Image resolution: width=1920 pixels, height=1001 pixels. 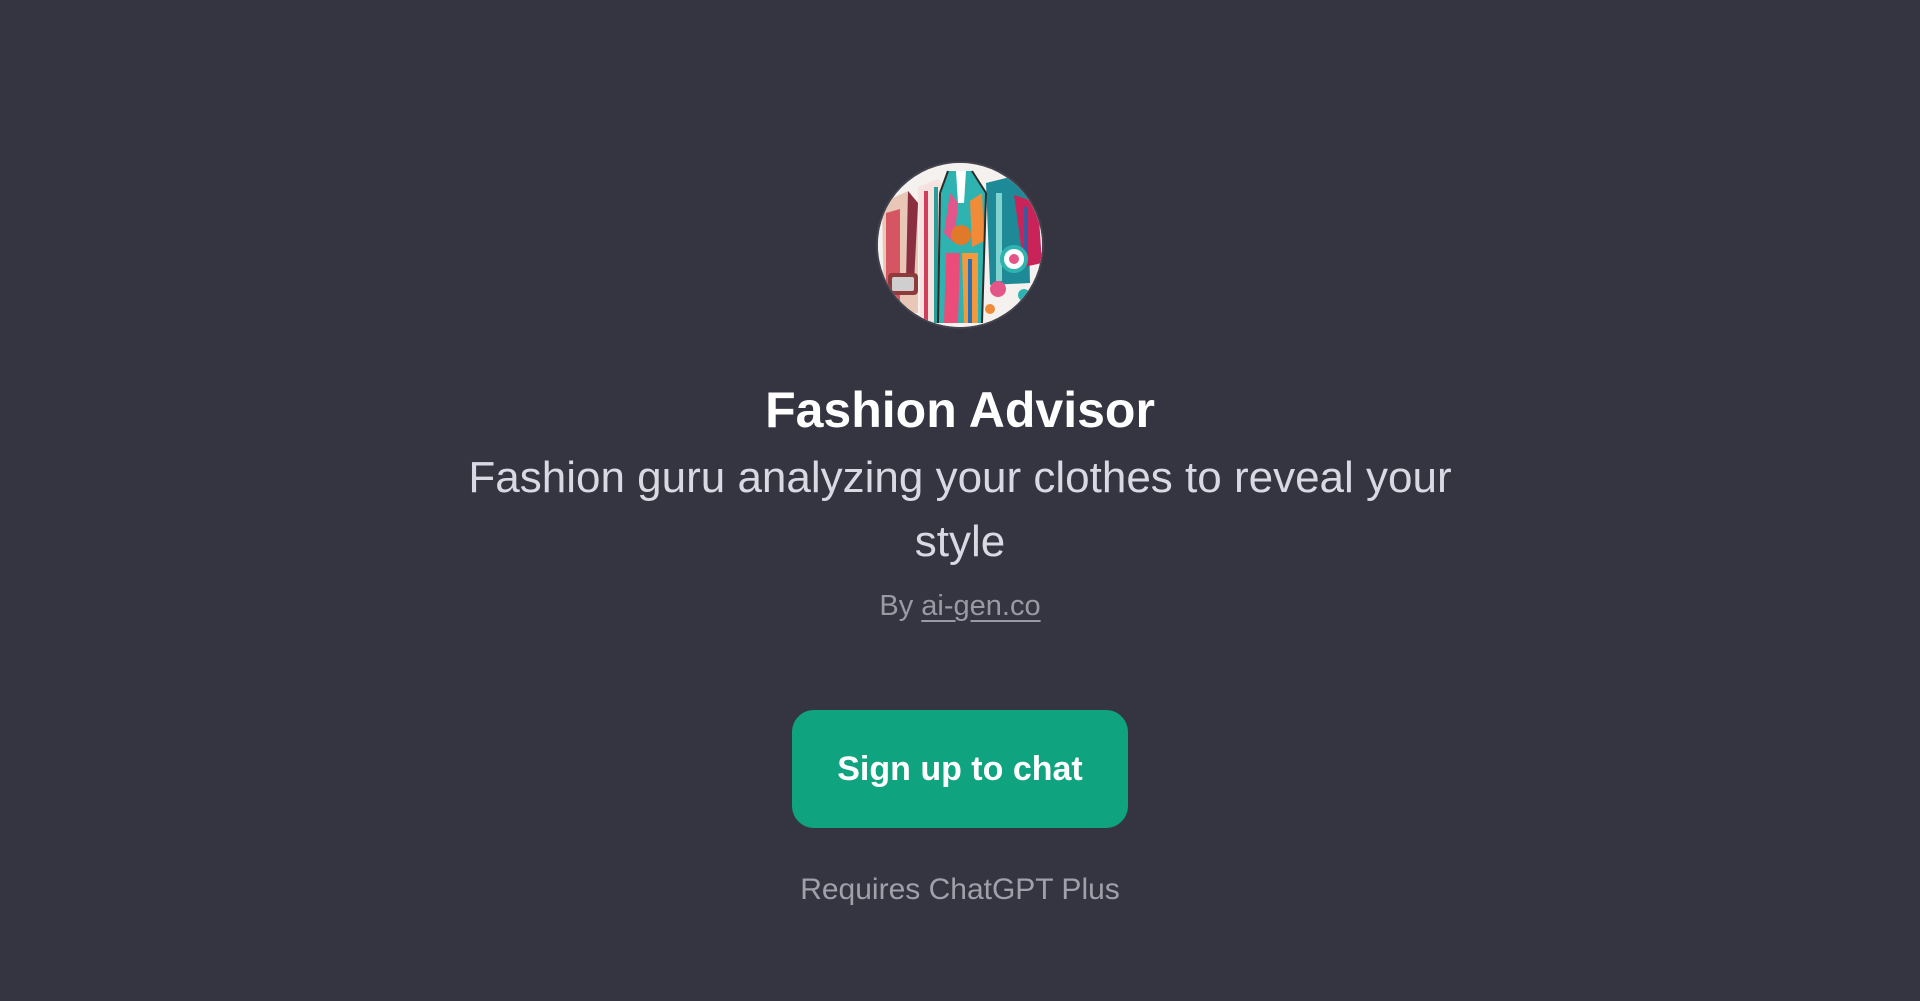 I want to click on author-byline: By ai-gen.co, so click(x=960, y=606).